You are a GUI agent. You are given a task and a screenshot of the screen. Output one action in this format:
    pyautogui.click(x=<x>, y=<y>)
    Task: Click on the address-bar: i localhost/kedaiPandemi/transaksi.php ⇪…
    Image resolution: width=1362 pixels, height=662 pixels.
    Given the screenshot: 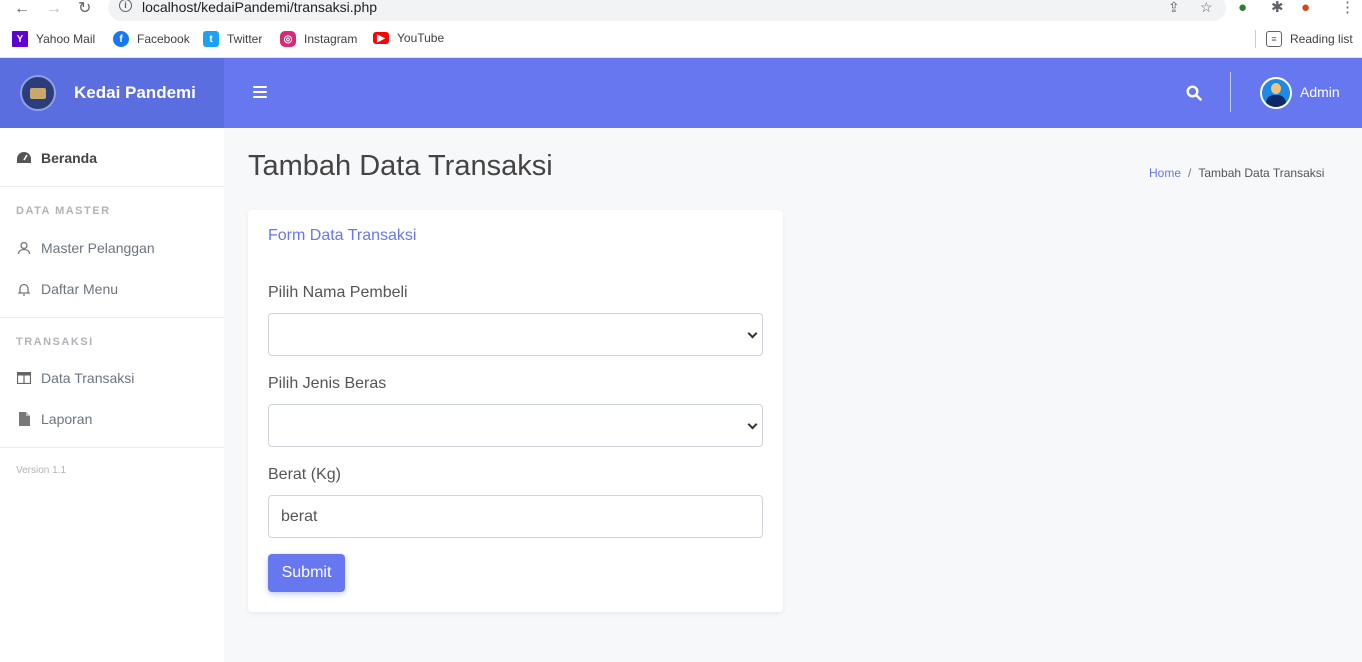 What is the action you would take?
    pyautogui.click(x=667, y=10)
    